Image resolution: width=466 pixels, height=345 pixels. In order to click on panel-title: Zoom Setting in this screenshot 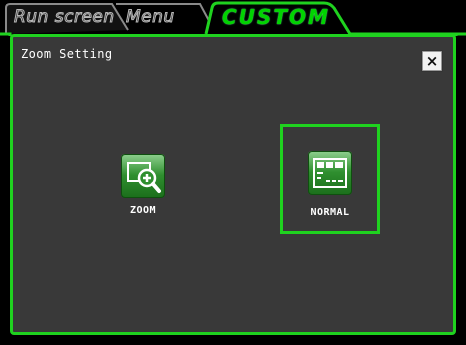, I will do `click(67, 54)`.